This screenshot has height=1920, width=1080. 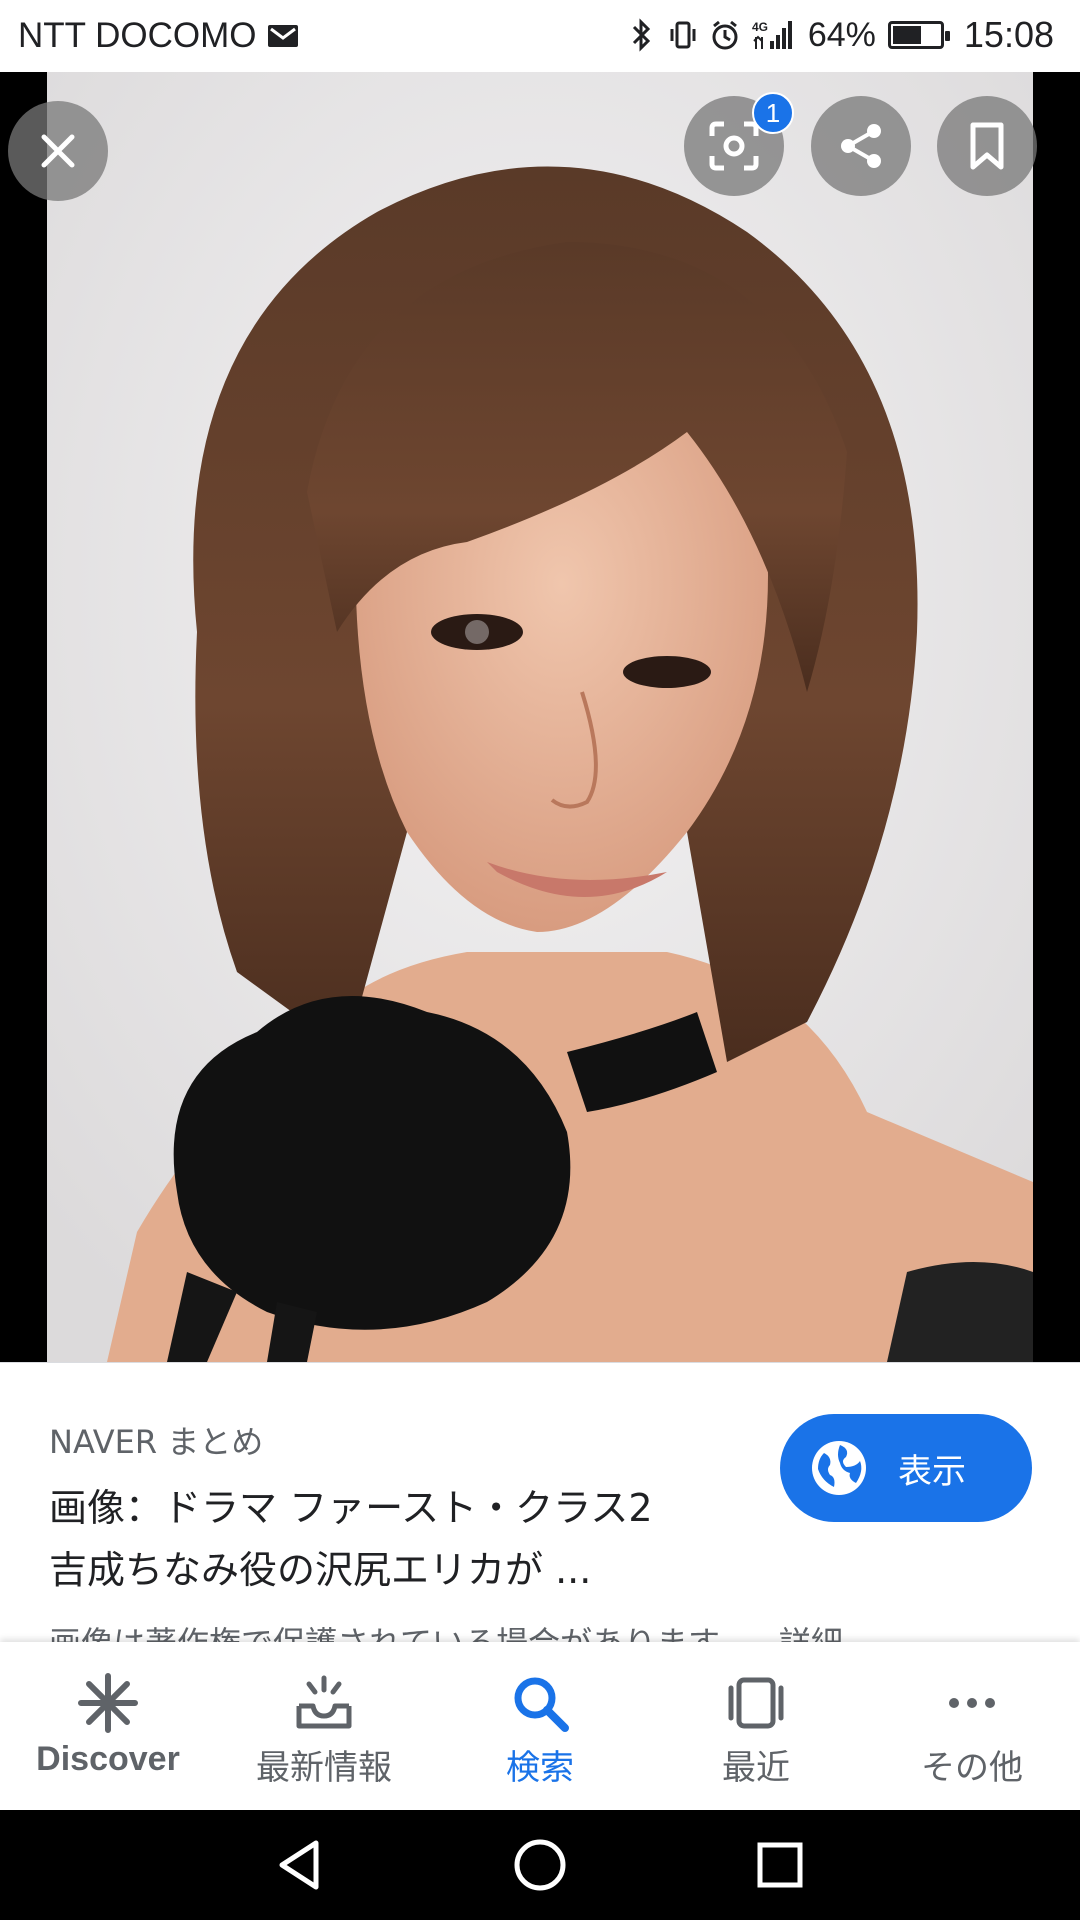 I want to click on mail-icon, so click(x=282, y=36).